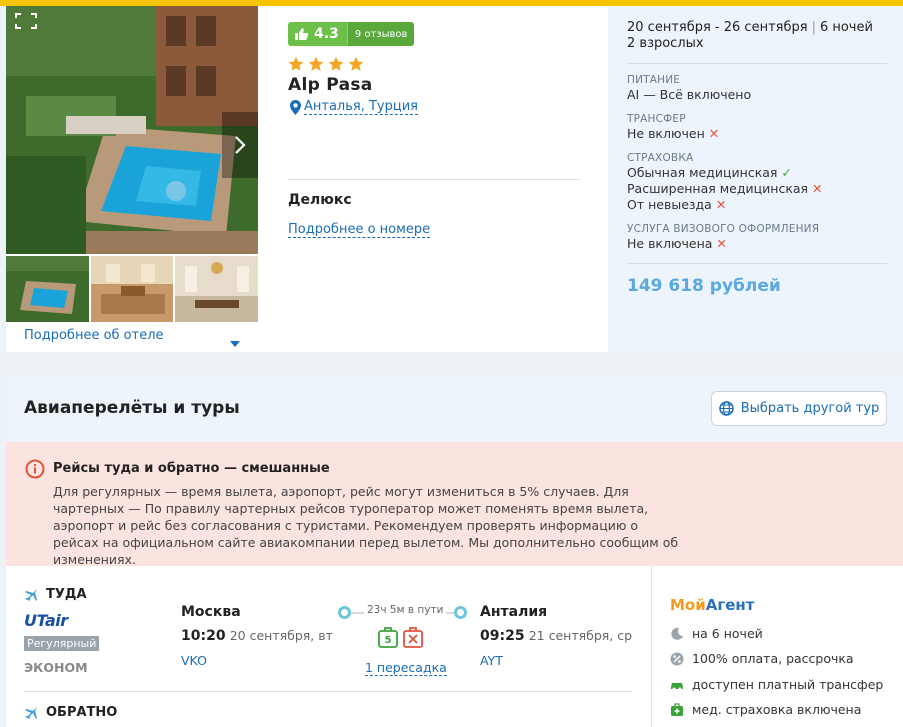 The image size is (903, 727). I want to click on hotel-gallery: Подробнее об отеле, so click(132, 179).